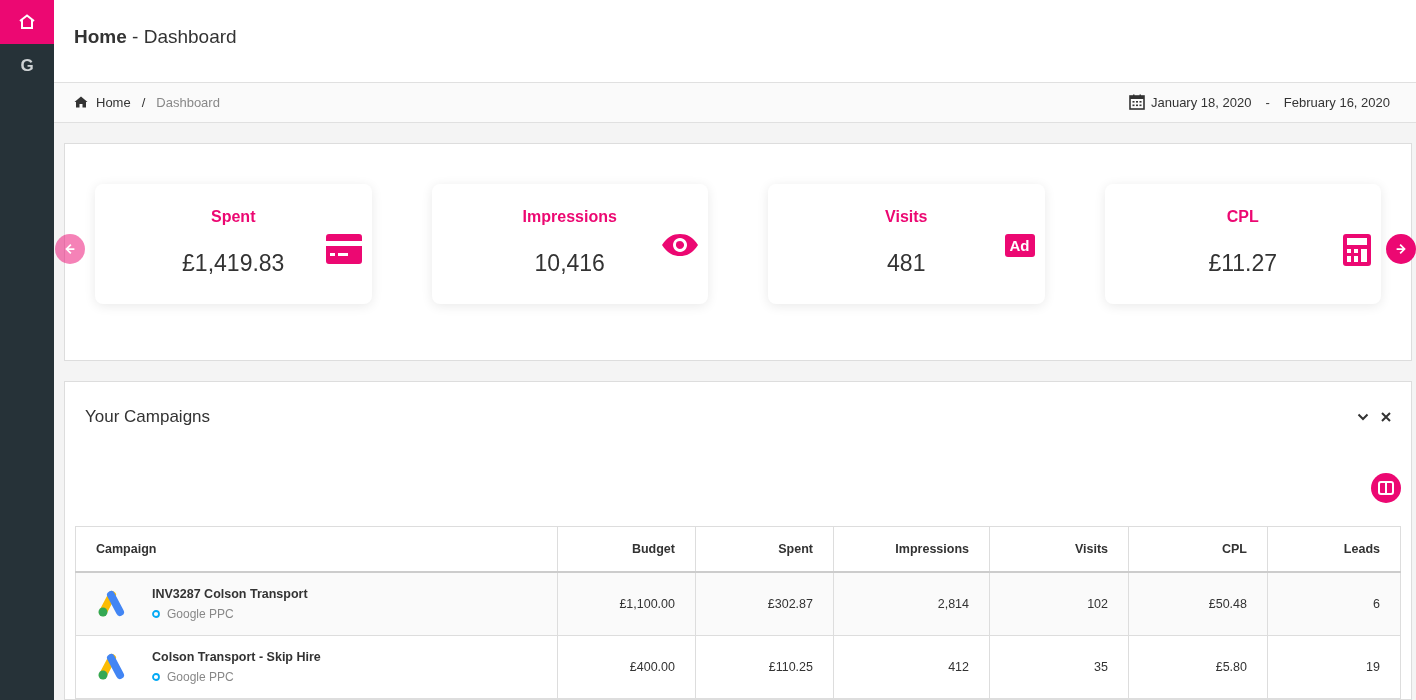 The height and width of the screenshot is (700, 1416). What do you see at coordinates (1201, 102) in the screenshot?
I see `date-from: January 18, 2020` at bounding box center [1201, 102].